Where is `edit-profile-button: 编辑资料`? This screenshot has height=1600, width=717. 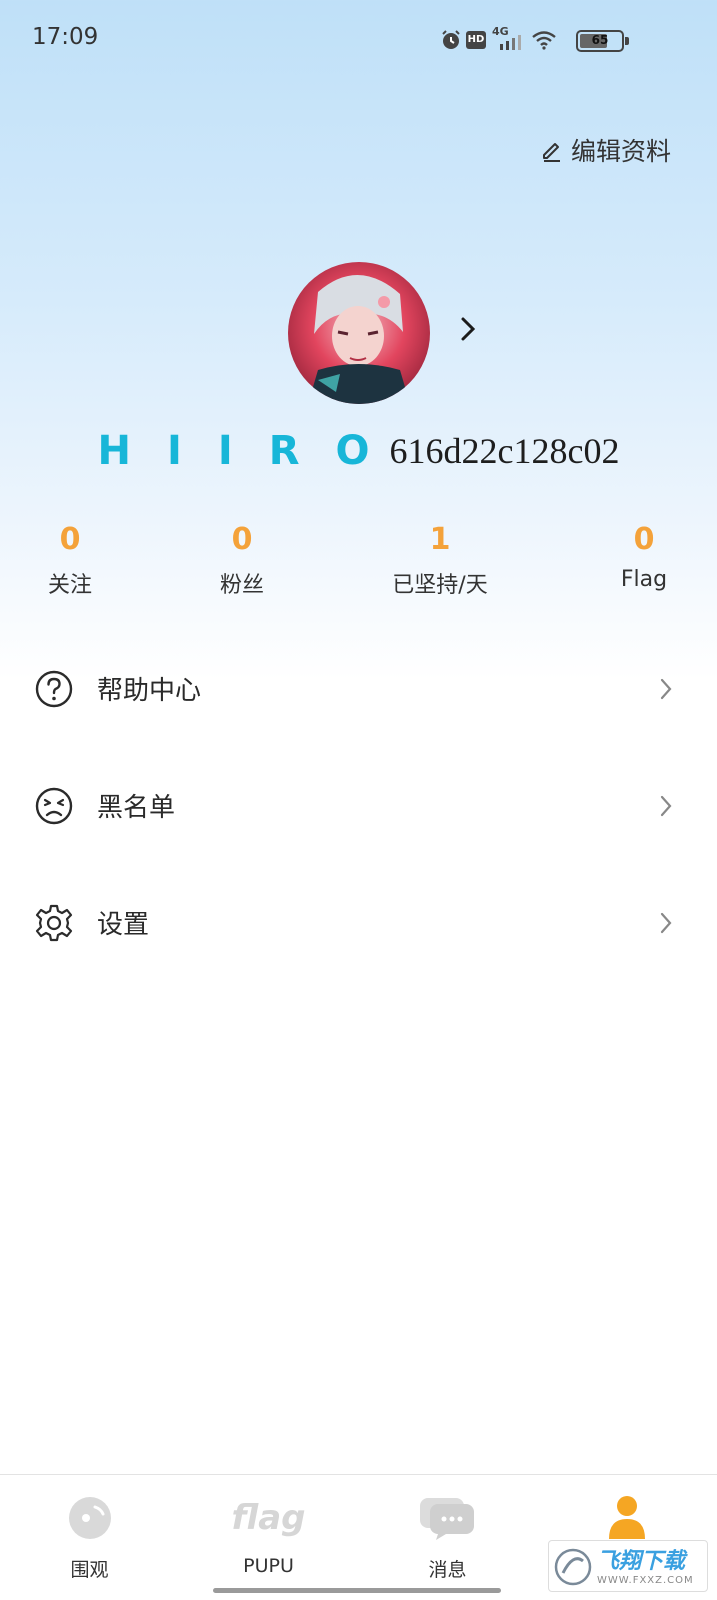
edit-profile-button: 编辑资料 is located at coordinates (605, 150).